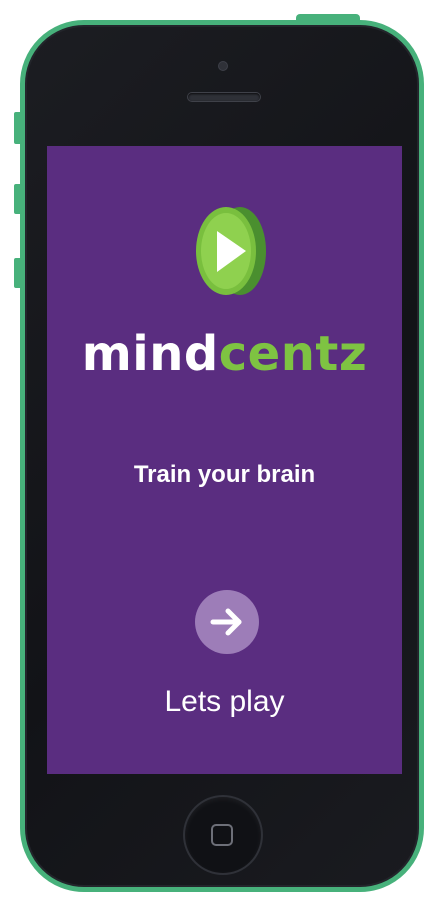  Describe the element at coordinates (150, 354) in the screenshot. I see `brand-mind-text: mind` at that location.